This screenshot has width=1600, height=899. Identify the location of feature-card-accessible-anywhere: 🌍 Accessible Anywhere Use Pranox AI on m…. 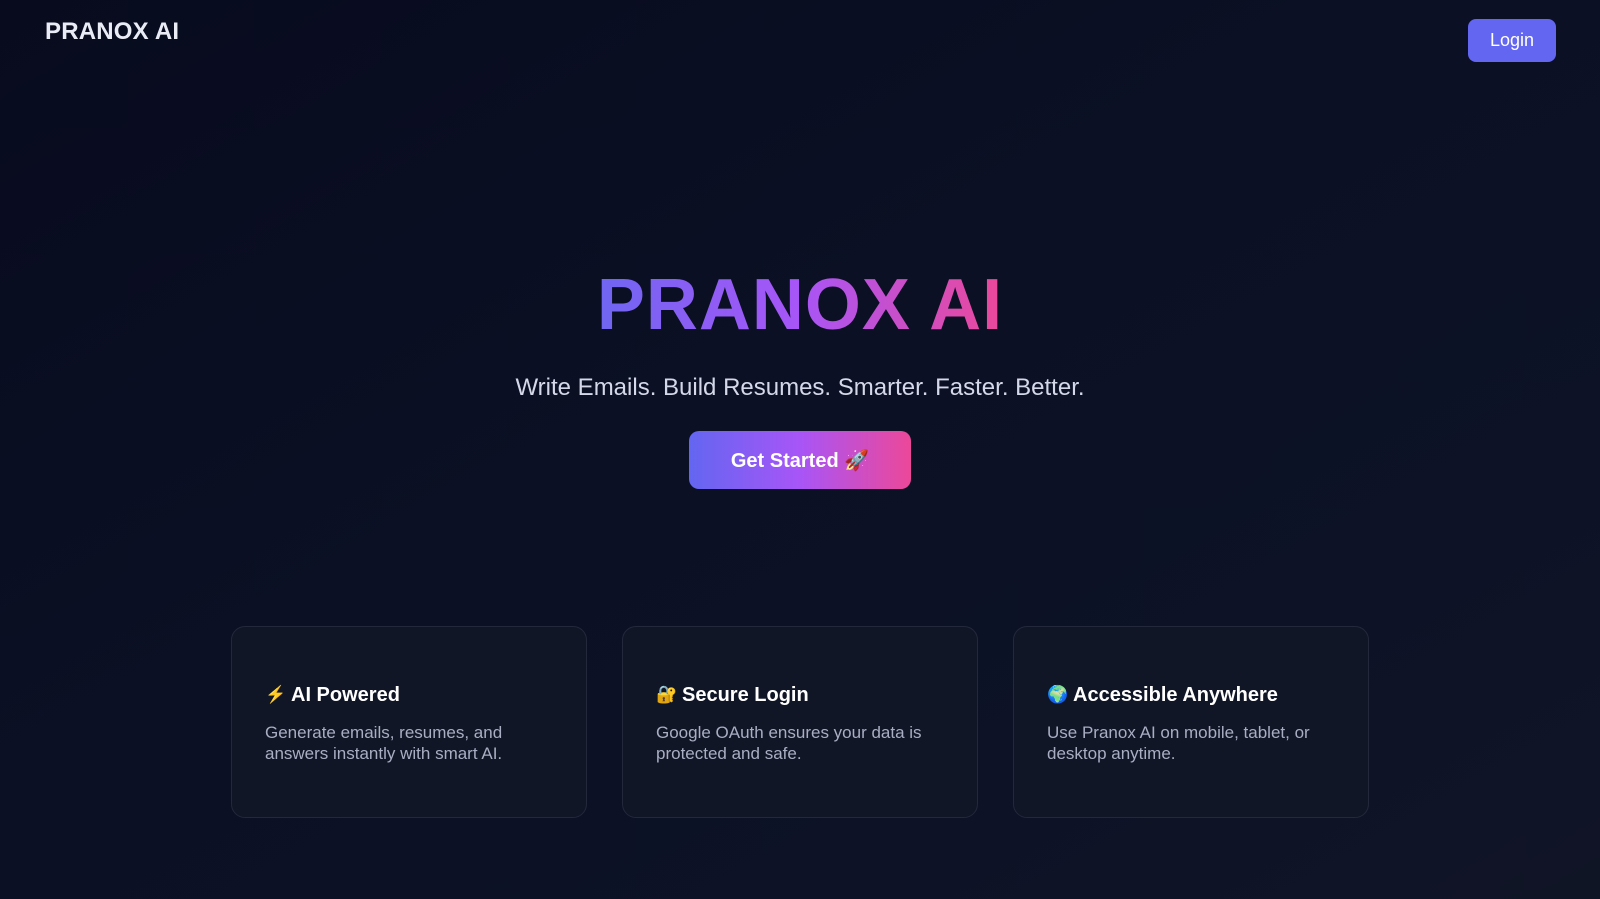
(1191, 722).